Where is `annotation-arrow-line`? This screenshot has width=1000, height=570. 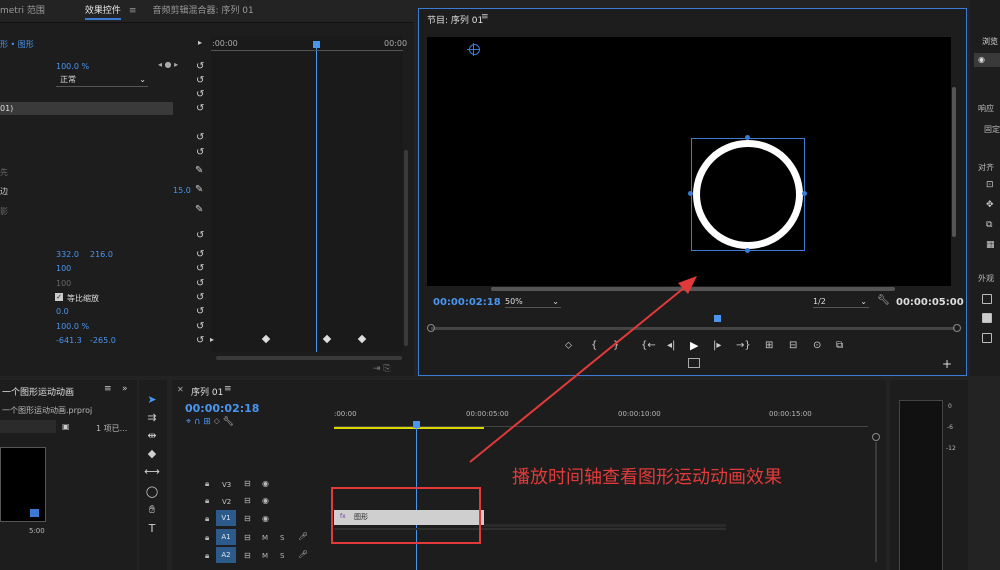
annotation-arrow-line is located at coordinates (580, 372).